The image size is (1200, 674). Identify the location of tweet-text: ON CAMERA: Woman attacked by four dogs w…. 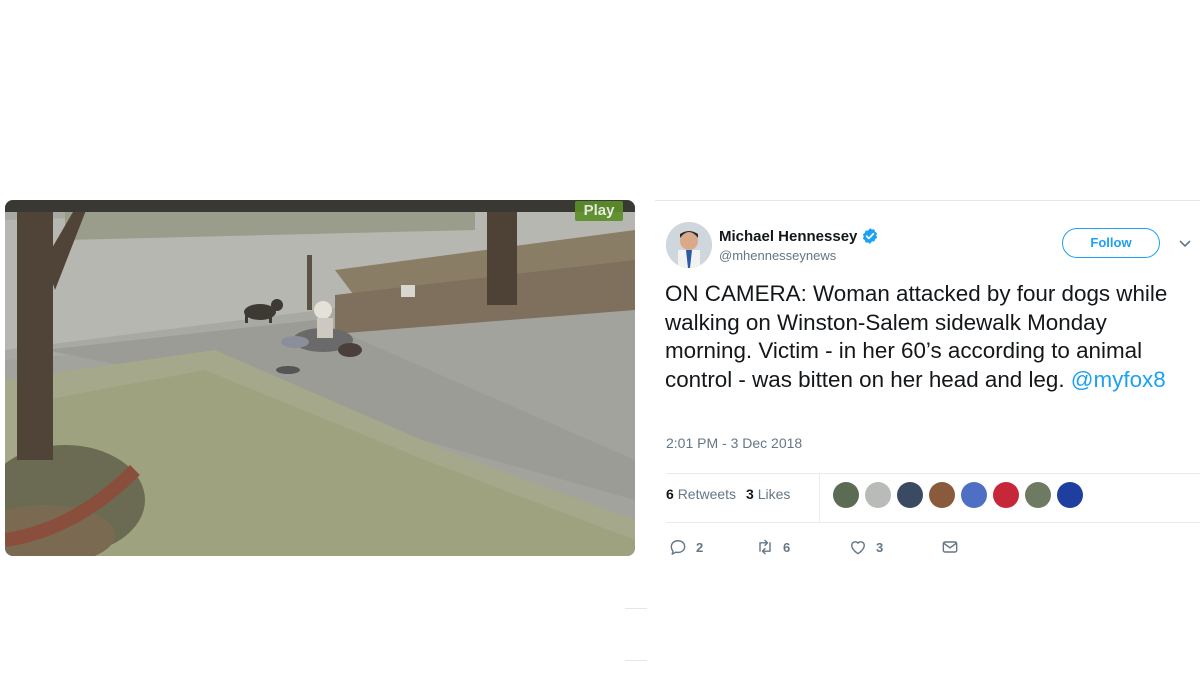
(930, 337).